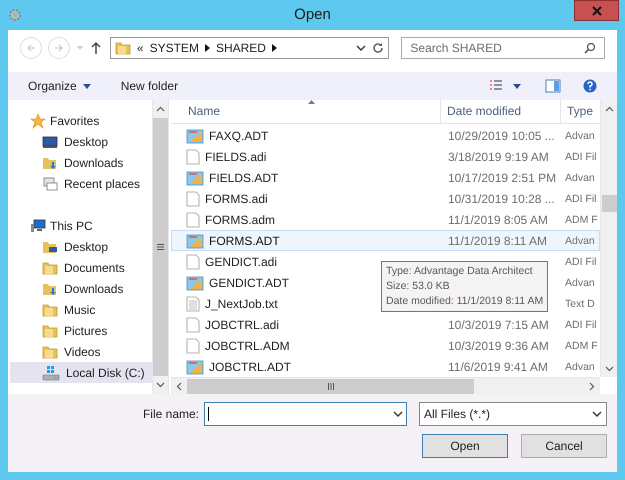 This screenshot has height=480, width=625. What do you see at coordinates (81, 267) in the screenshot?
I see `nav-item: Documents` at bounding box center [81, 267].